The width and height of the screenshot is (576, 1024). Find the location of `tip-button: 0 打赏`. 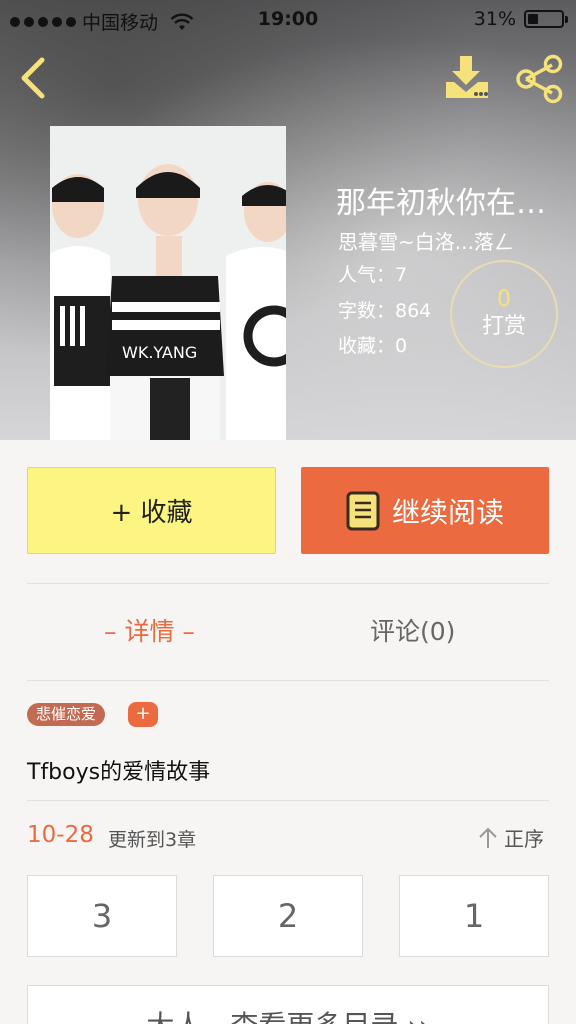

tip-button: 0 打赏 is located at coordinates (504, 314).